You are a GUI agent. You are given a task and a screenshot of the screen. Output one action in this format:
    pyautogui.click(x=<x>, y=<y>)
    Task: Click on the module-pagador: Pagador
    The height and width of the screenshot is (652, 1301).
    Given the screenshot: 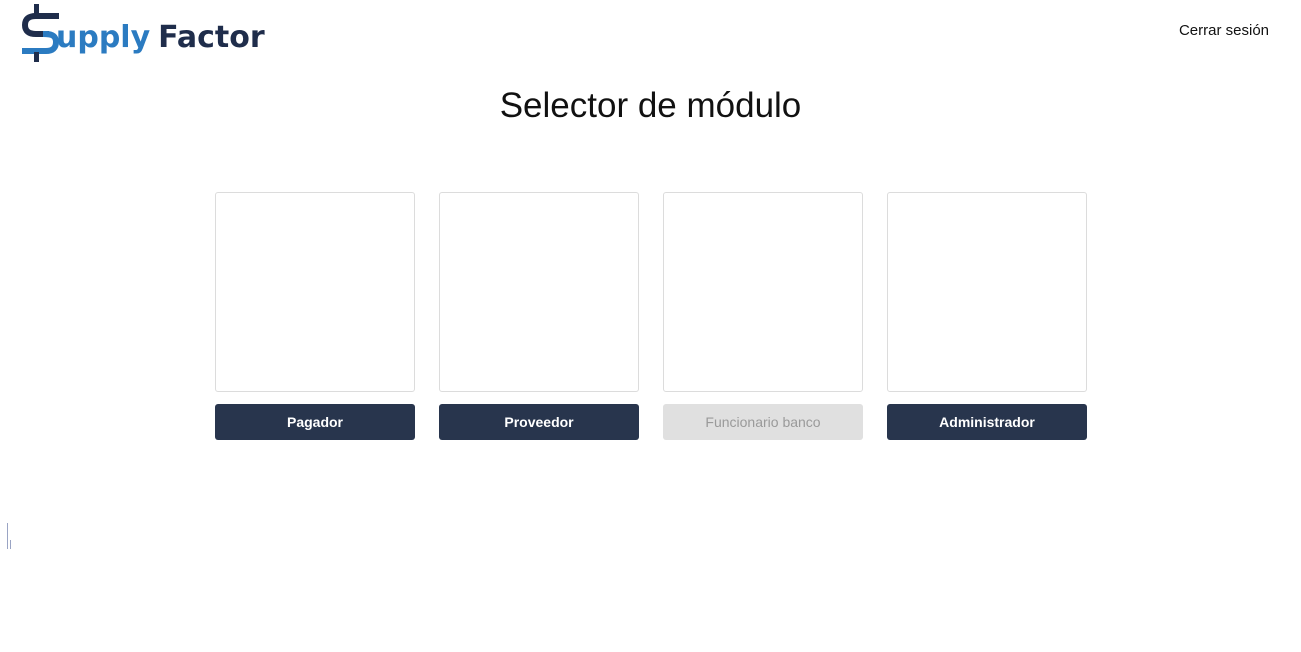 What is the action you would take?
    pyautogui.click(x=315, y=316)
    